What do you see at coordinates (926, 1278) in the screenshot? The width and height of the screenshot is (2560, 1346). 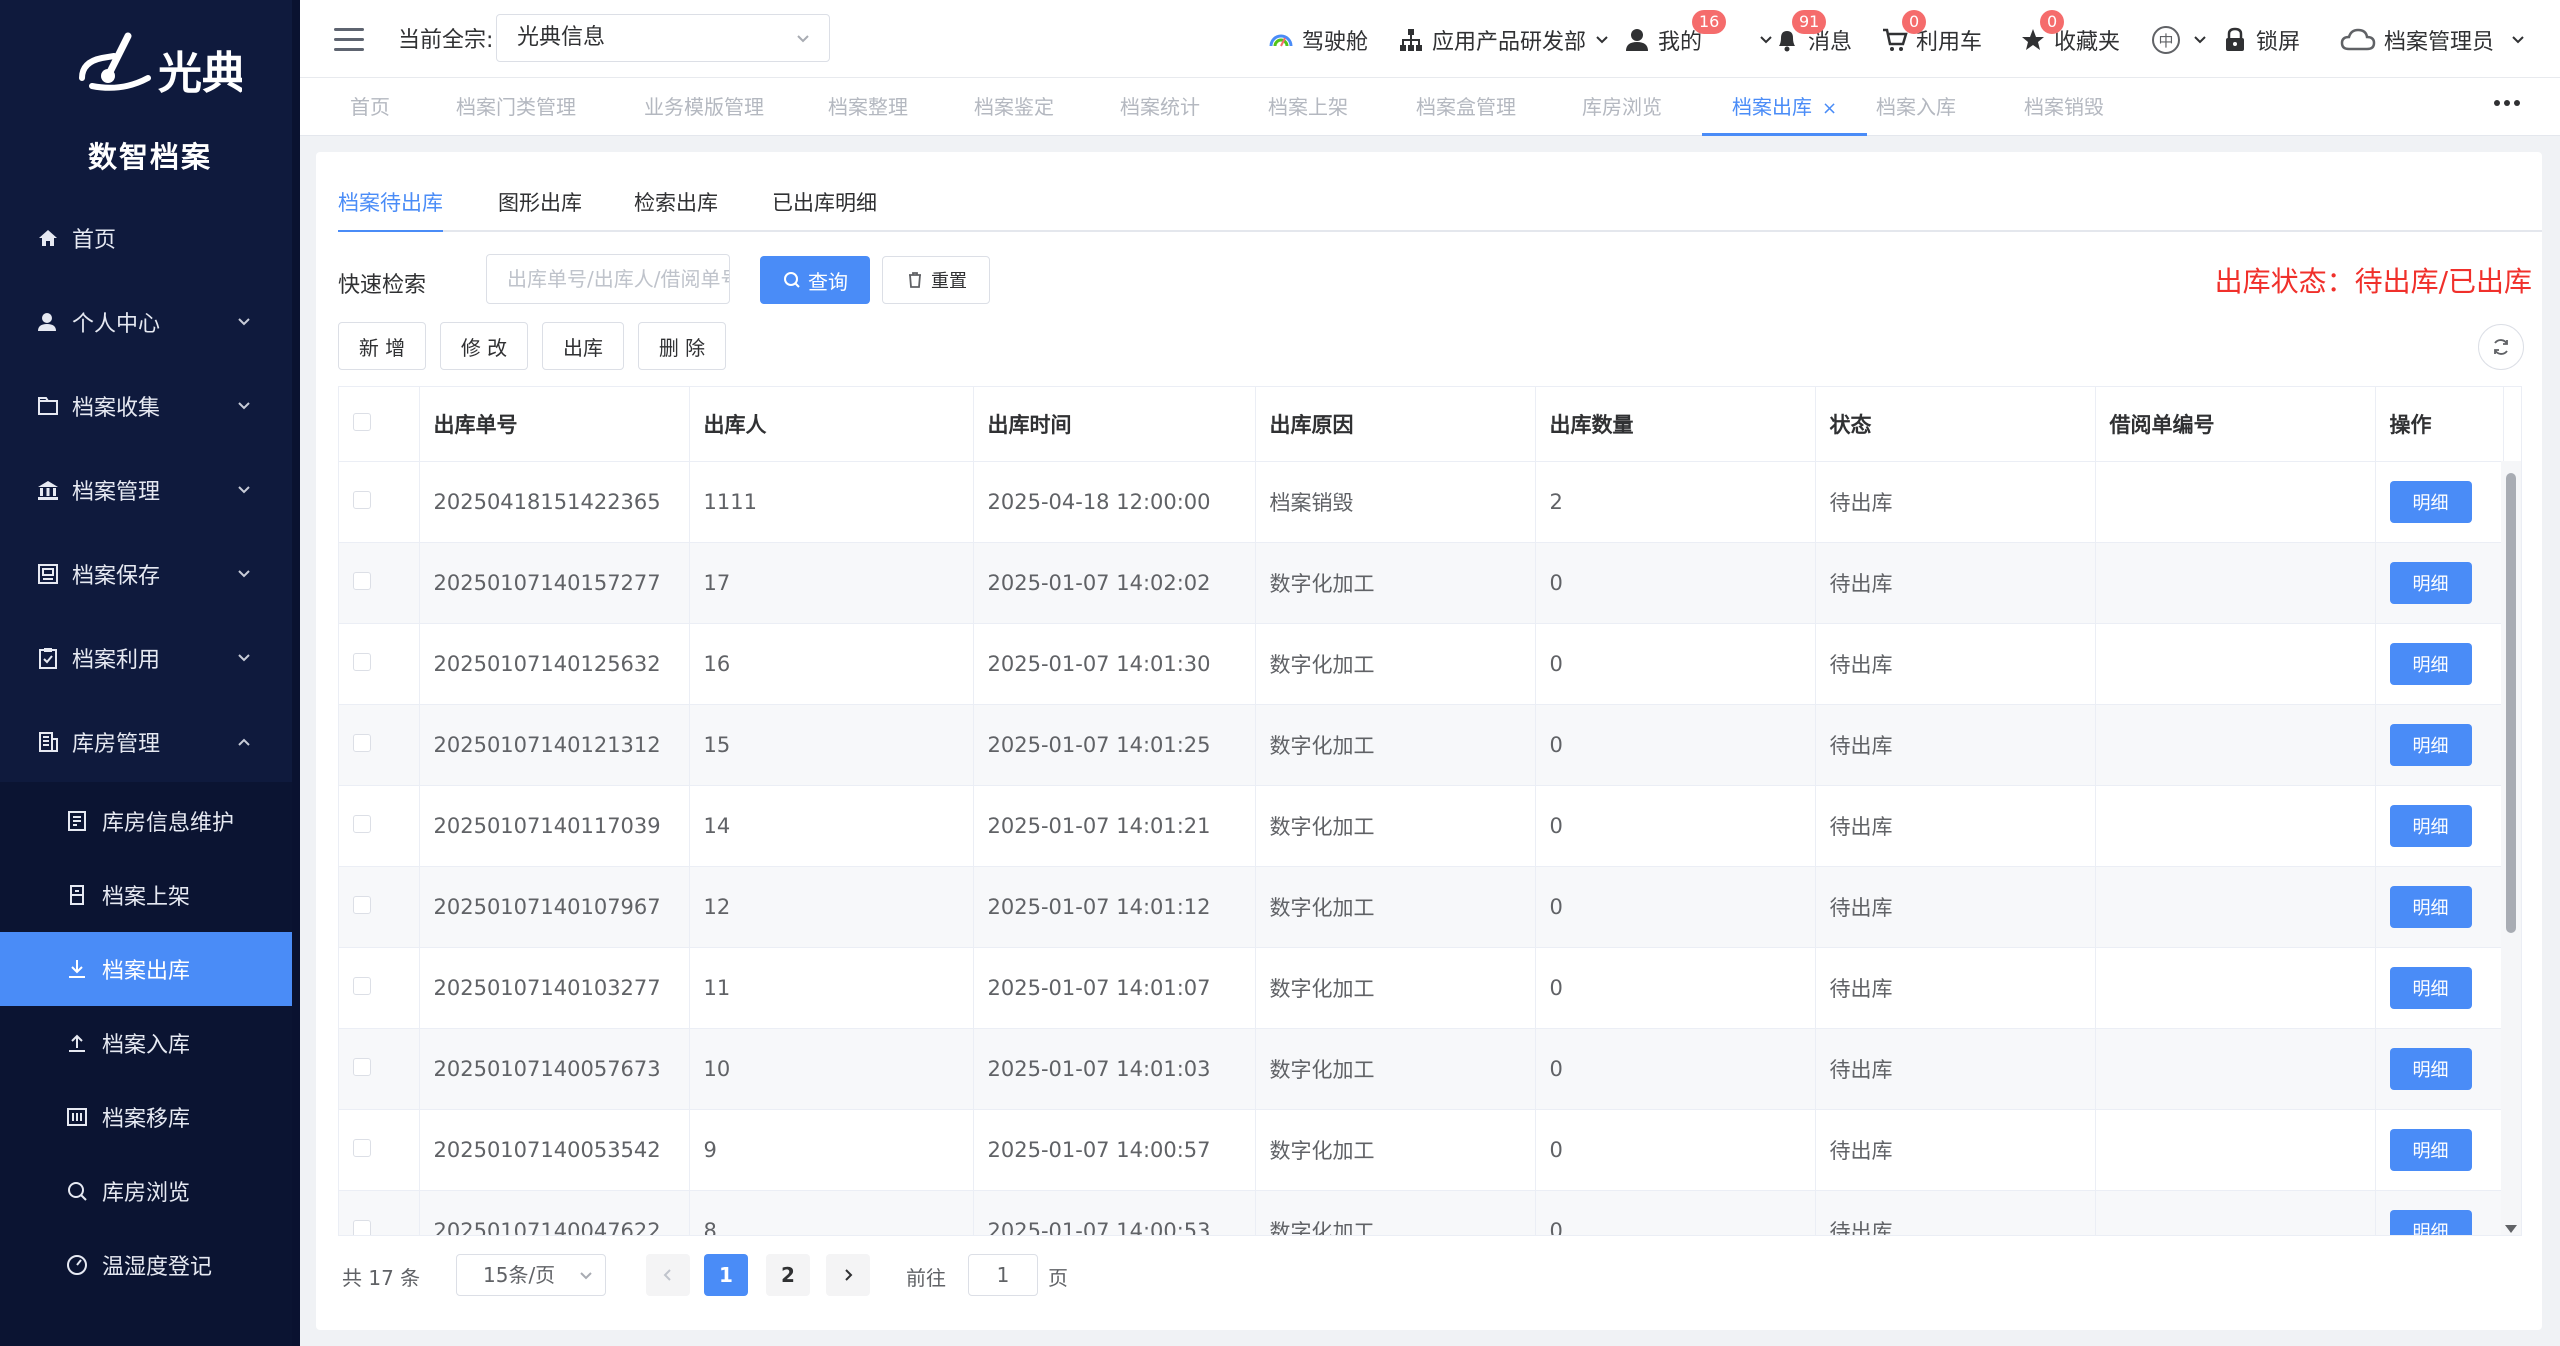 I see `goto-label: 前往` at bounding box center [926, 1278].